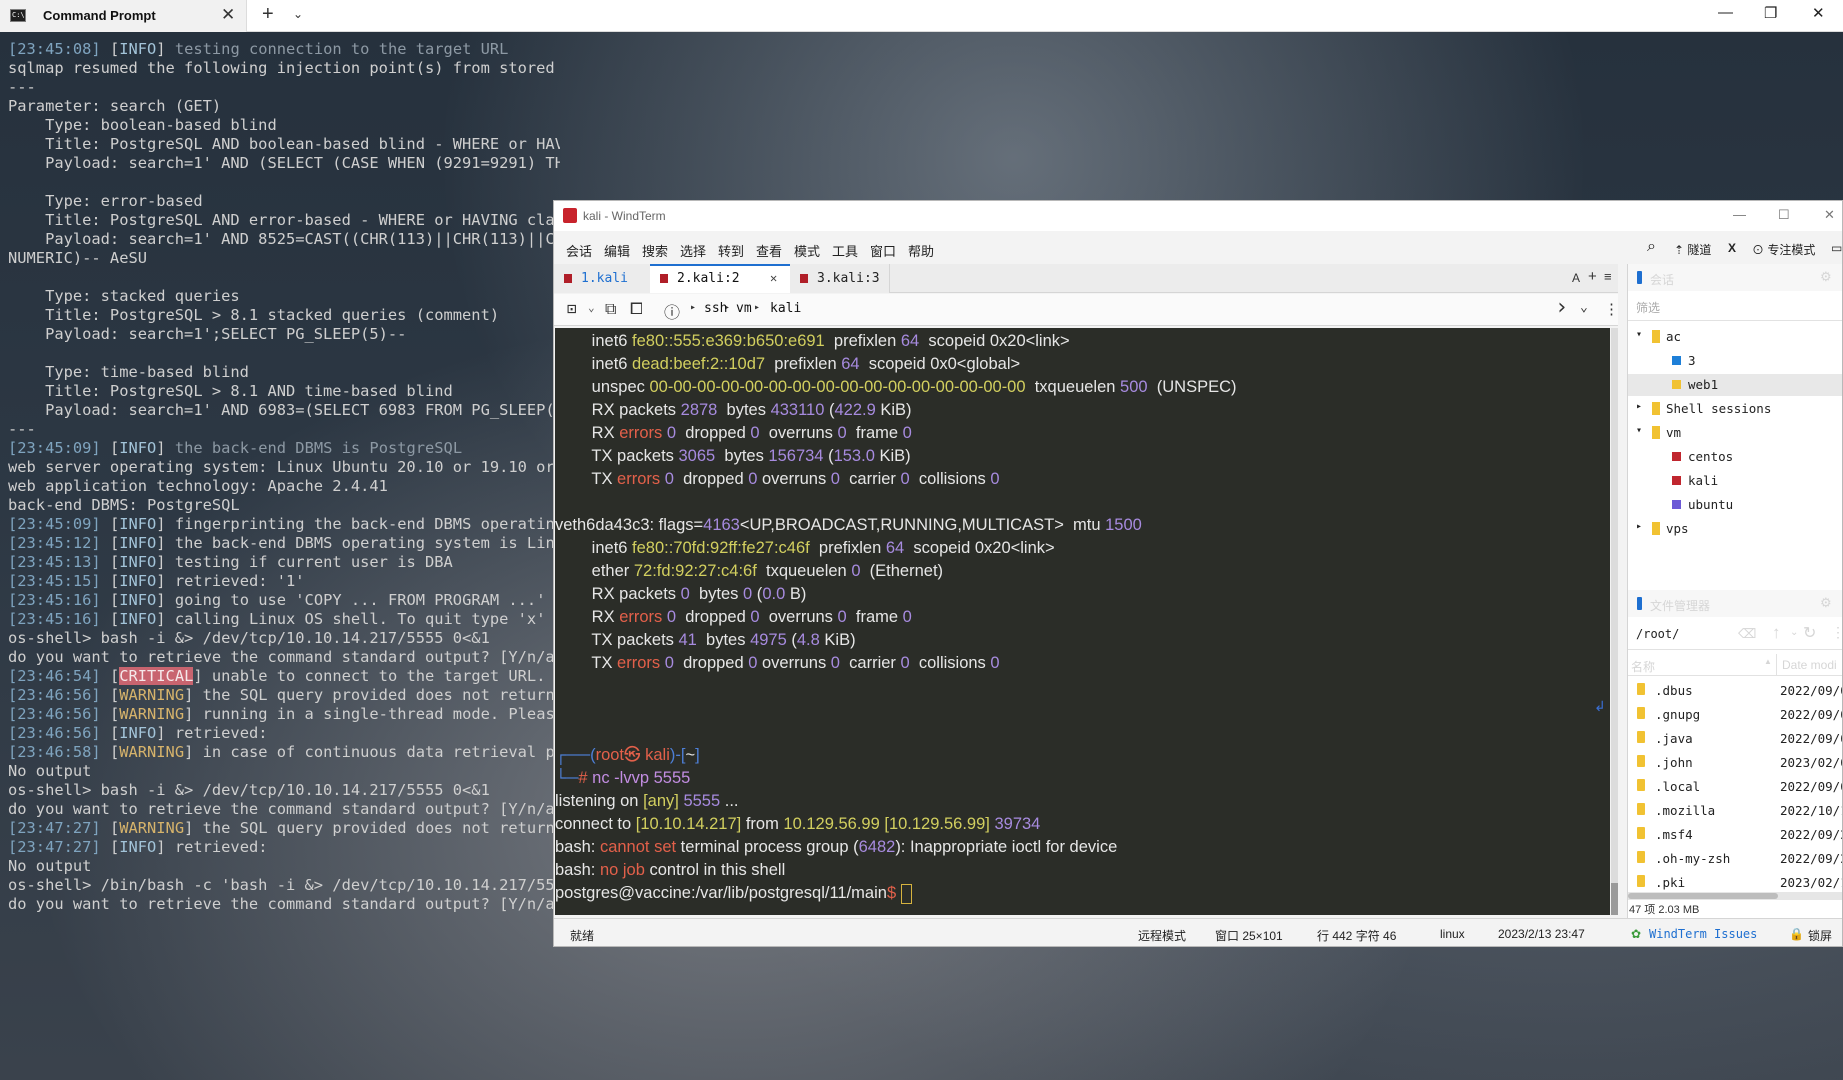 The image size is (1843, 1080). Describe the element at coordinates (1735, 385) in the screenshot. I see `session-tree-item: web1` at that location.